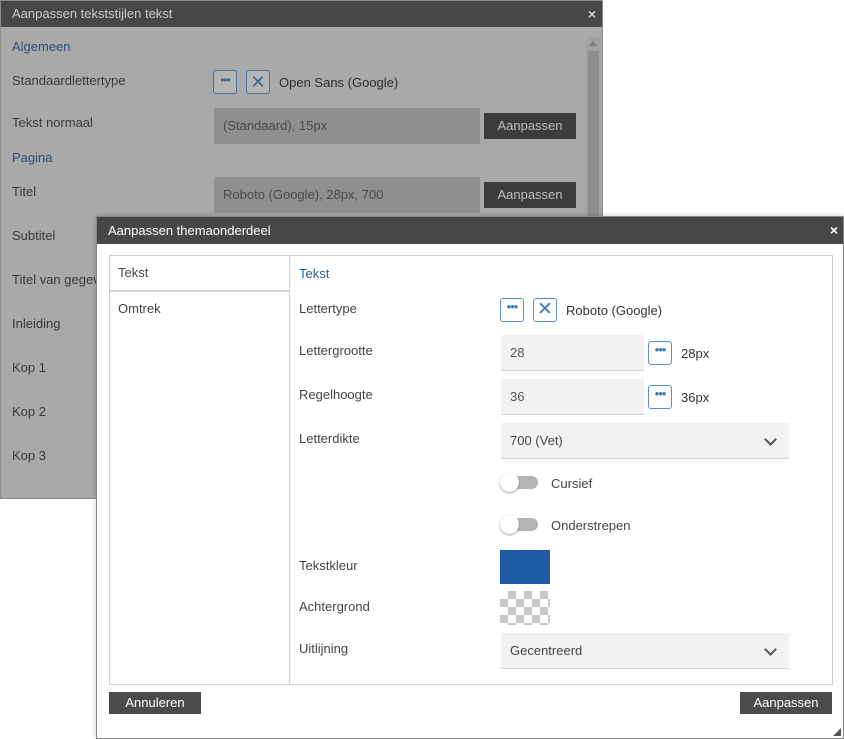 This screenshot has height=739, width=844. I want to click on cancel-button: Annuleren, so click(155, 703).